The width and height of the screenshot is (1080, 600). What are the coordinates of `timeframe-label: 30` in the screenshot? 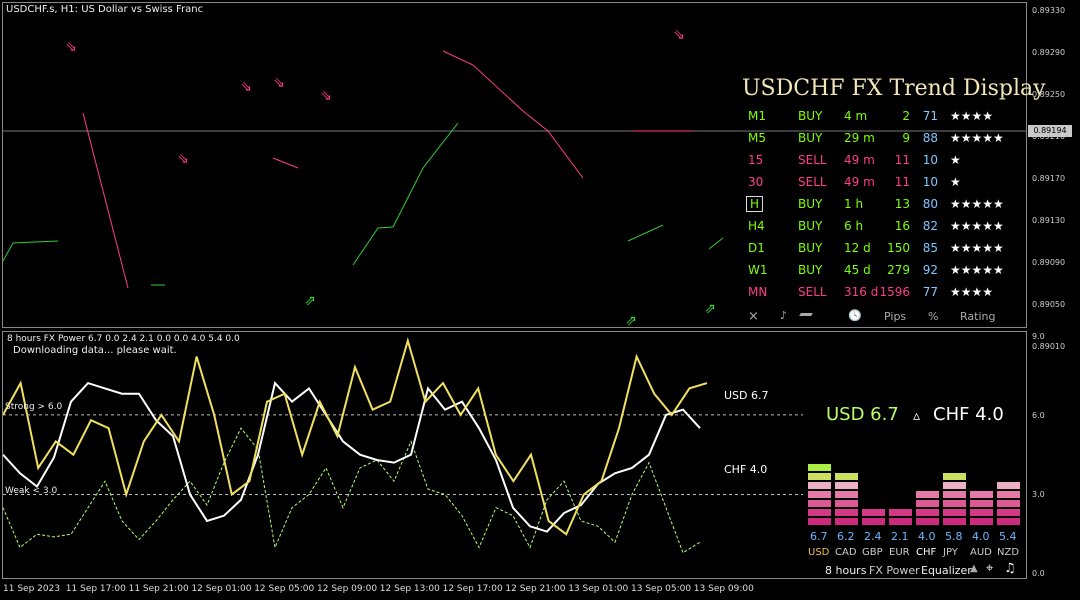 It's located at (755, 182).